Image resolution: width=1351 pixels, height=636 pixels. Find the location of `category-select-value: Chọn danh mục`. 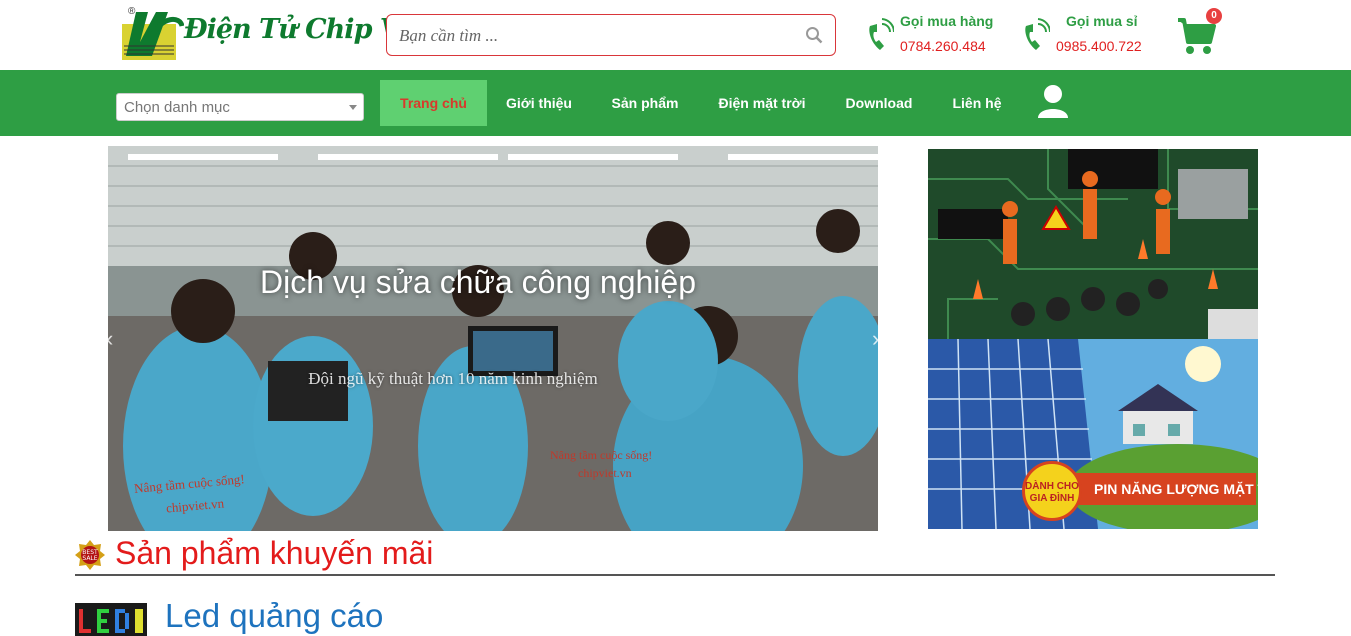

category-select-value: Chọn danh mục is located at coordinates (177, 107).